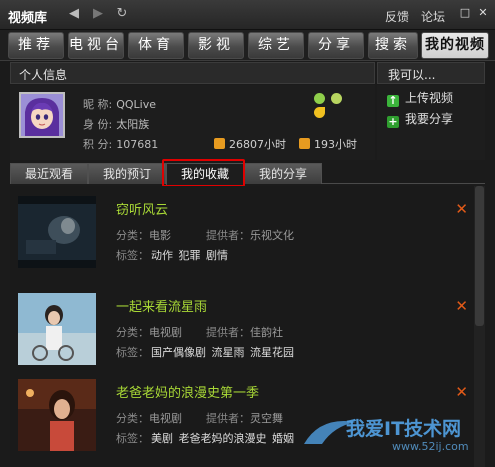  Describe the element at coordinates (393, 121) in the screenshot. I see `plus-icon: +` at that location.